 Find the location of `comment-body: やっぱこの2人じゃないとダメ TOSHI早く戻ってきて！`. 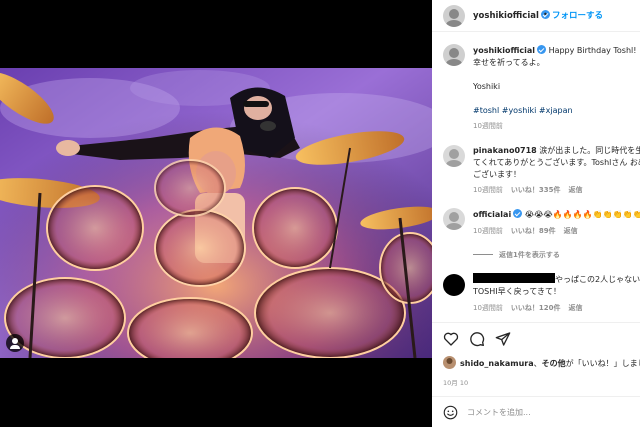

comment-body: やっぱこの2人じゃないとダメ TOSHI早く戻ってきて！ is located at coordinates (556, 285).